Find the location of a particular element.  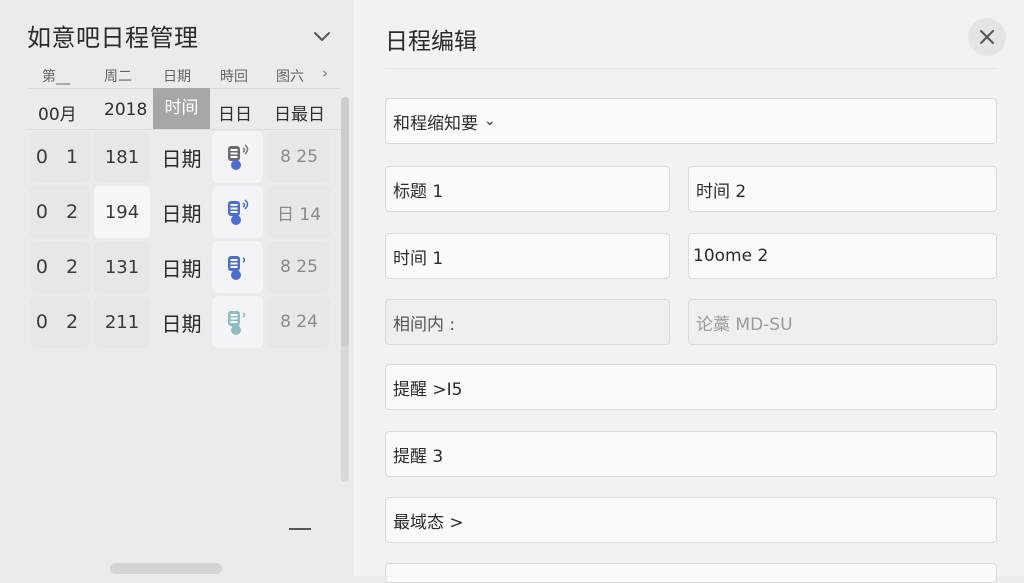

chevron-right-icon: › is located at coordinates (325, 73).